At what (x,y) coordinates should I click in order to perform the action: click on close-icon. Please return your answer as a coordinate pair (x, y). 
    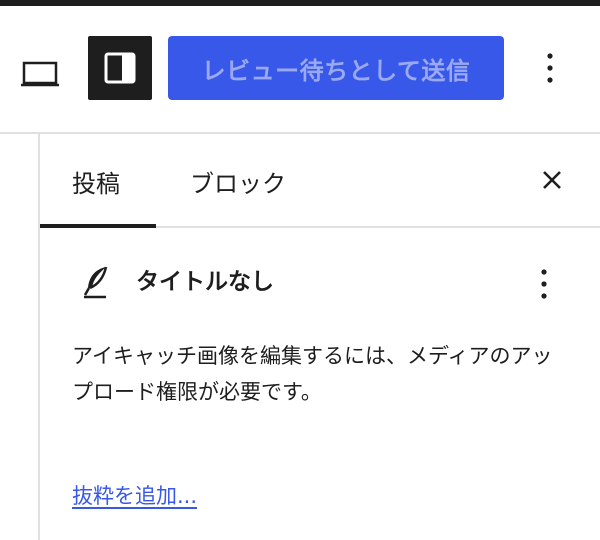
    Looking at the image, I should click on (552, 180).